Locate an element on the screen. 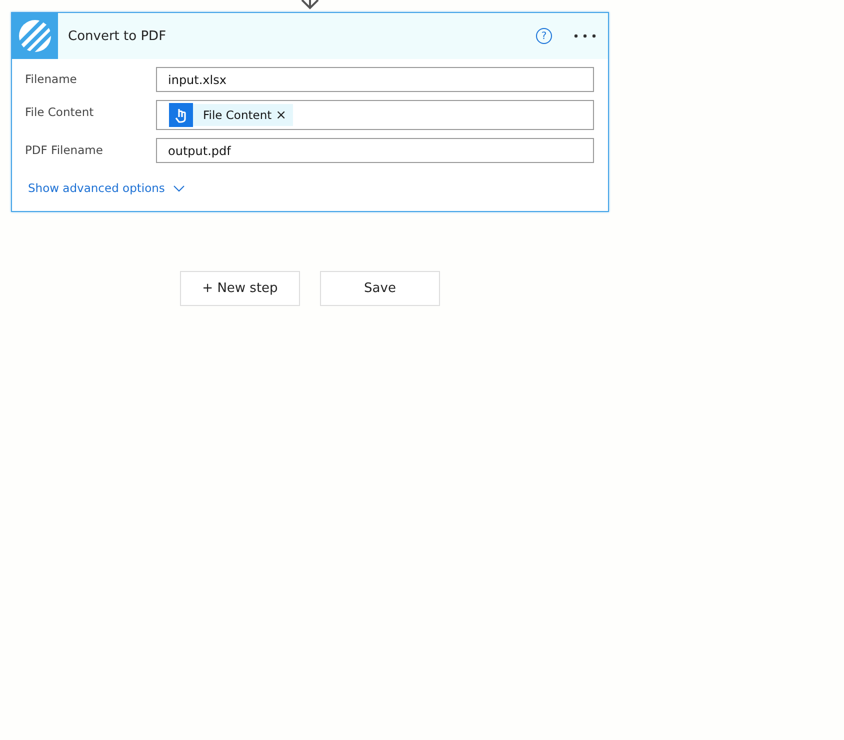 This screenshot has width=844, height=740. chevron-down-icon is located at coordinates (178, 188).